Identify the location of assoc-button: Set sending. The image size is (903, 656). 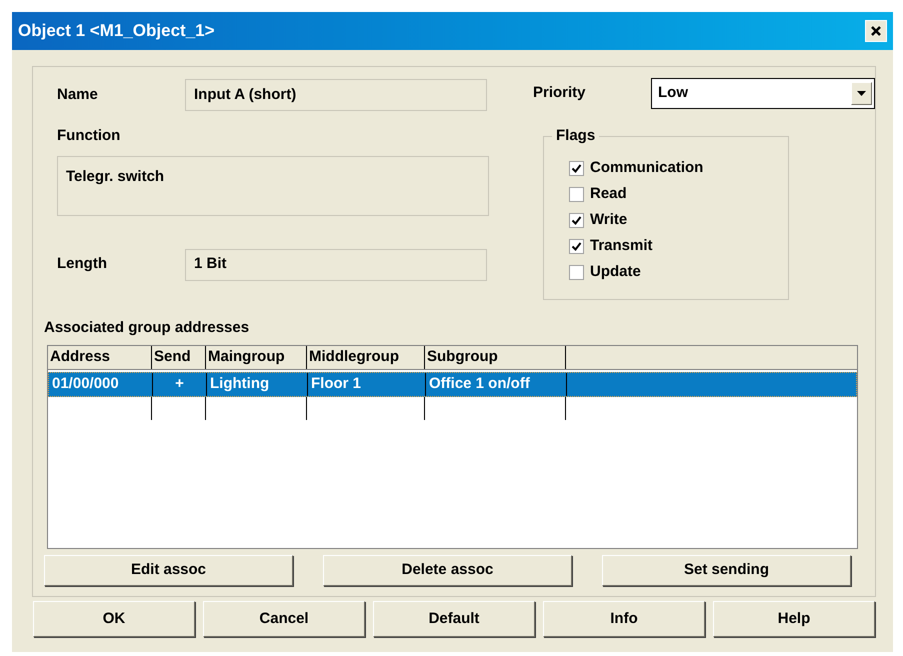
(726, 570).